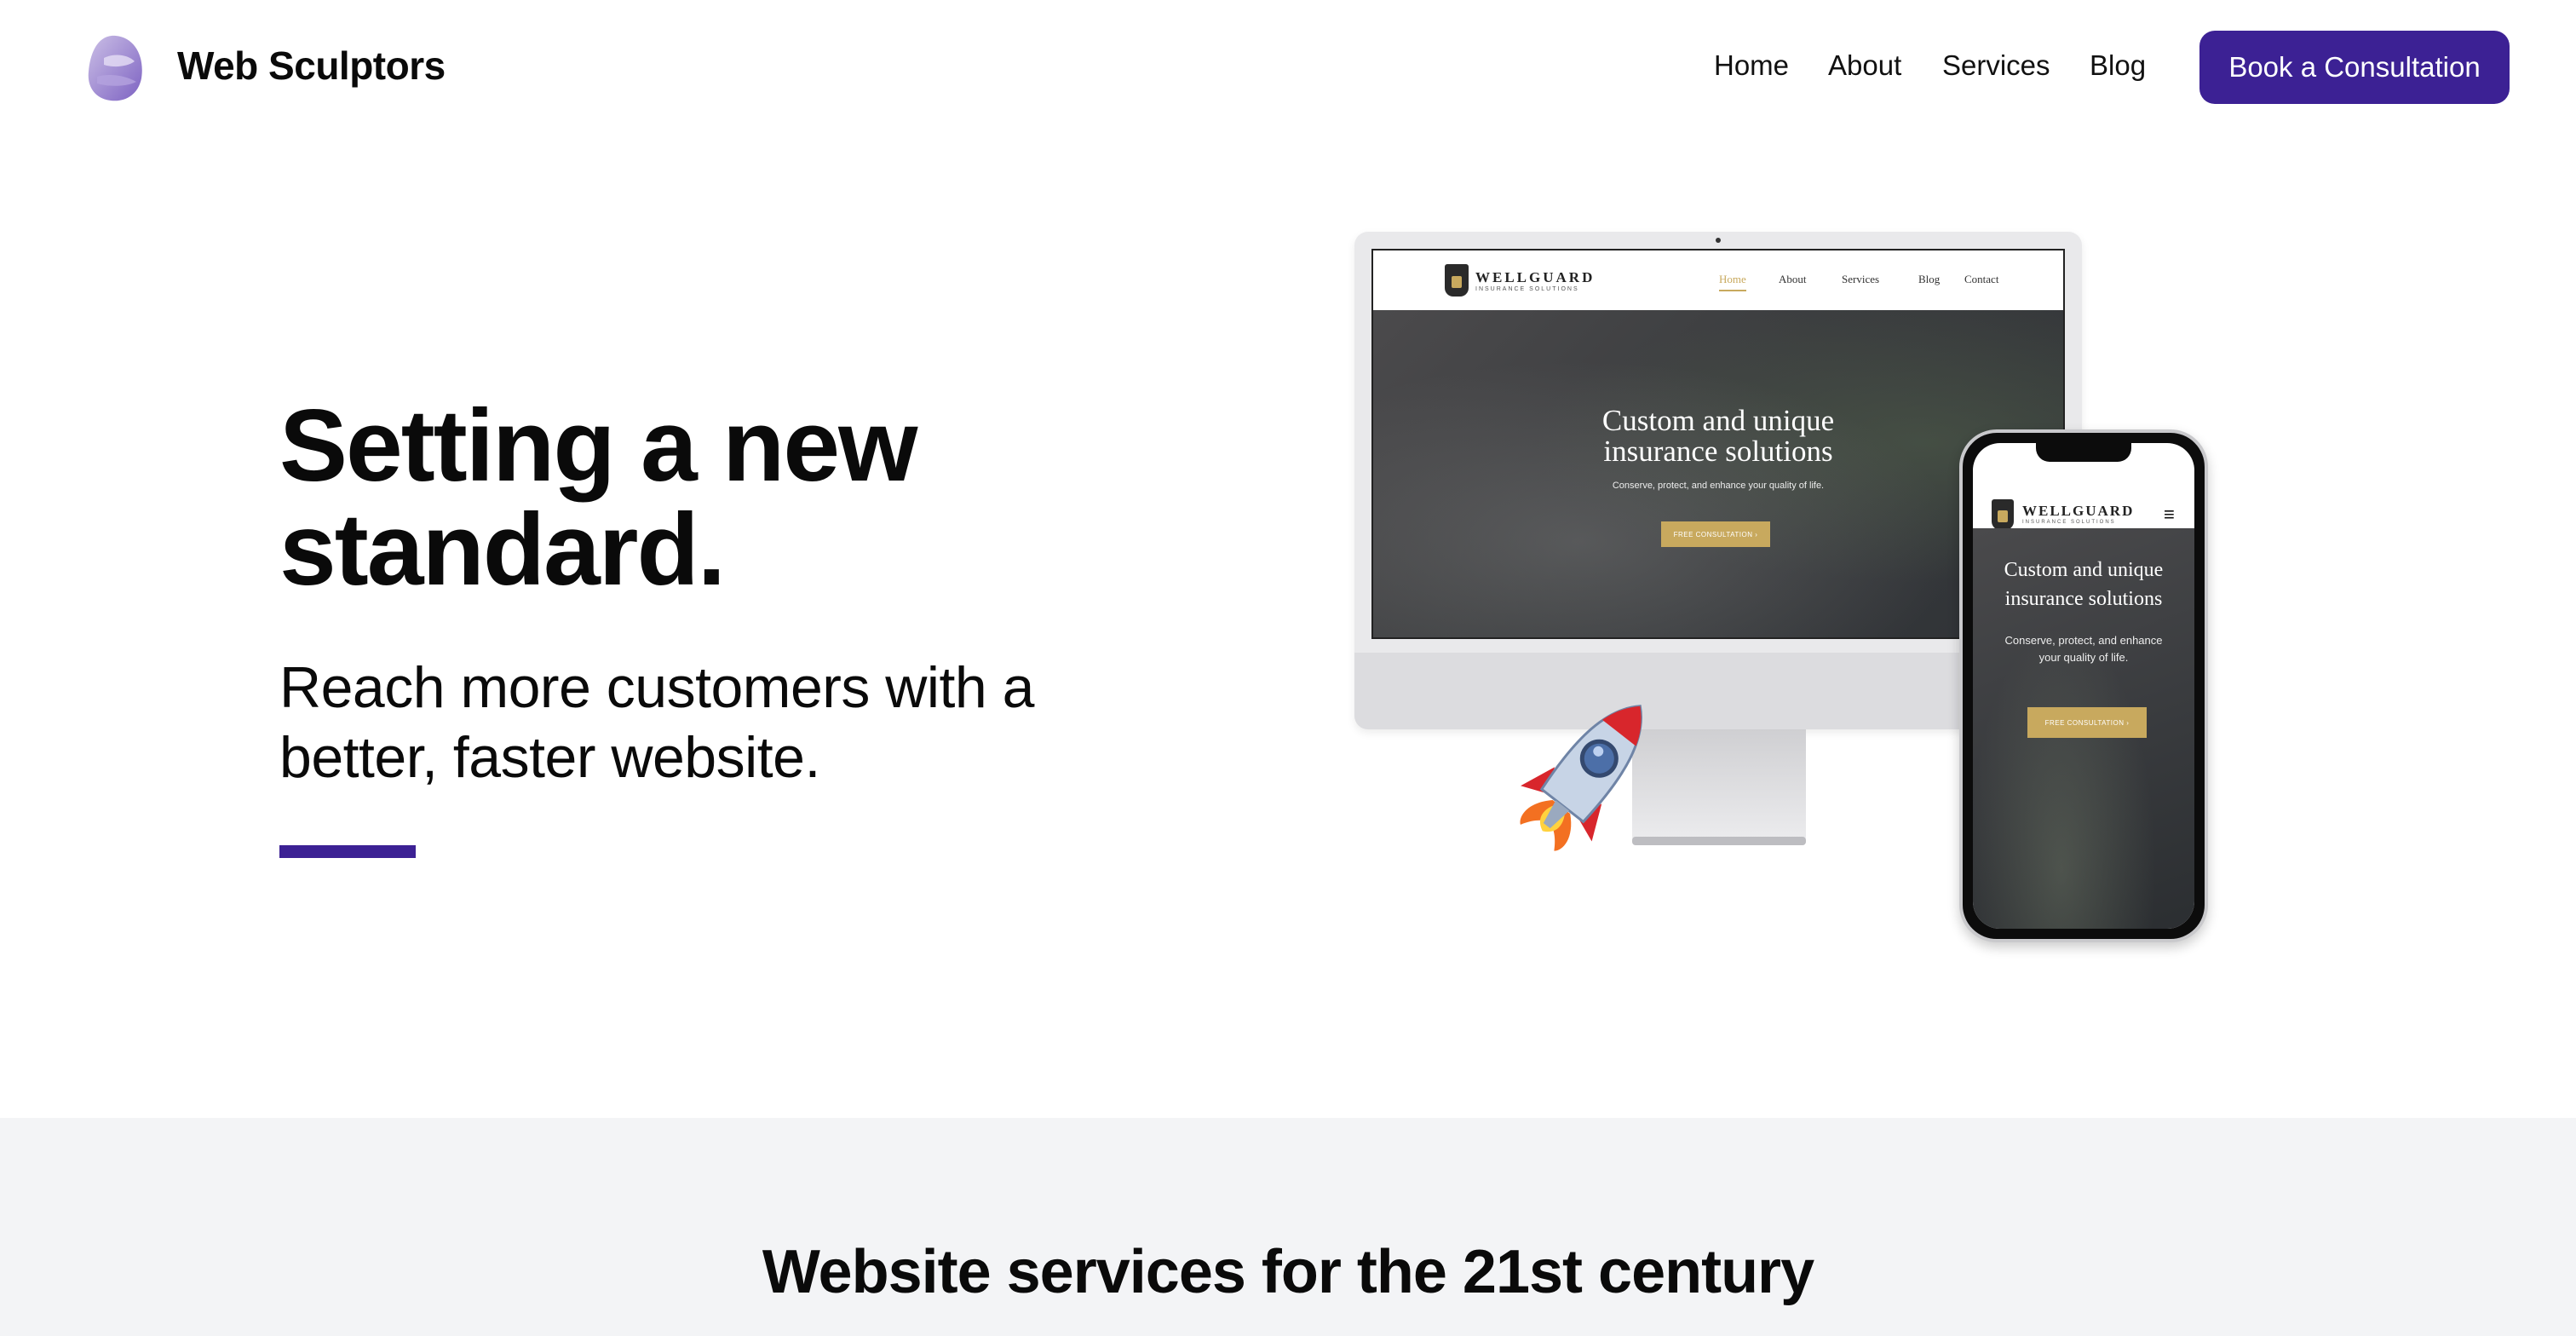 This screenshot has width=2576, height=1336. I want to click on desktop-camera, so click(1719, 240).